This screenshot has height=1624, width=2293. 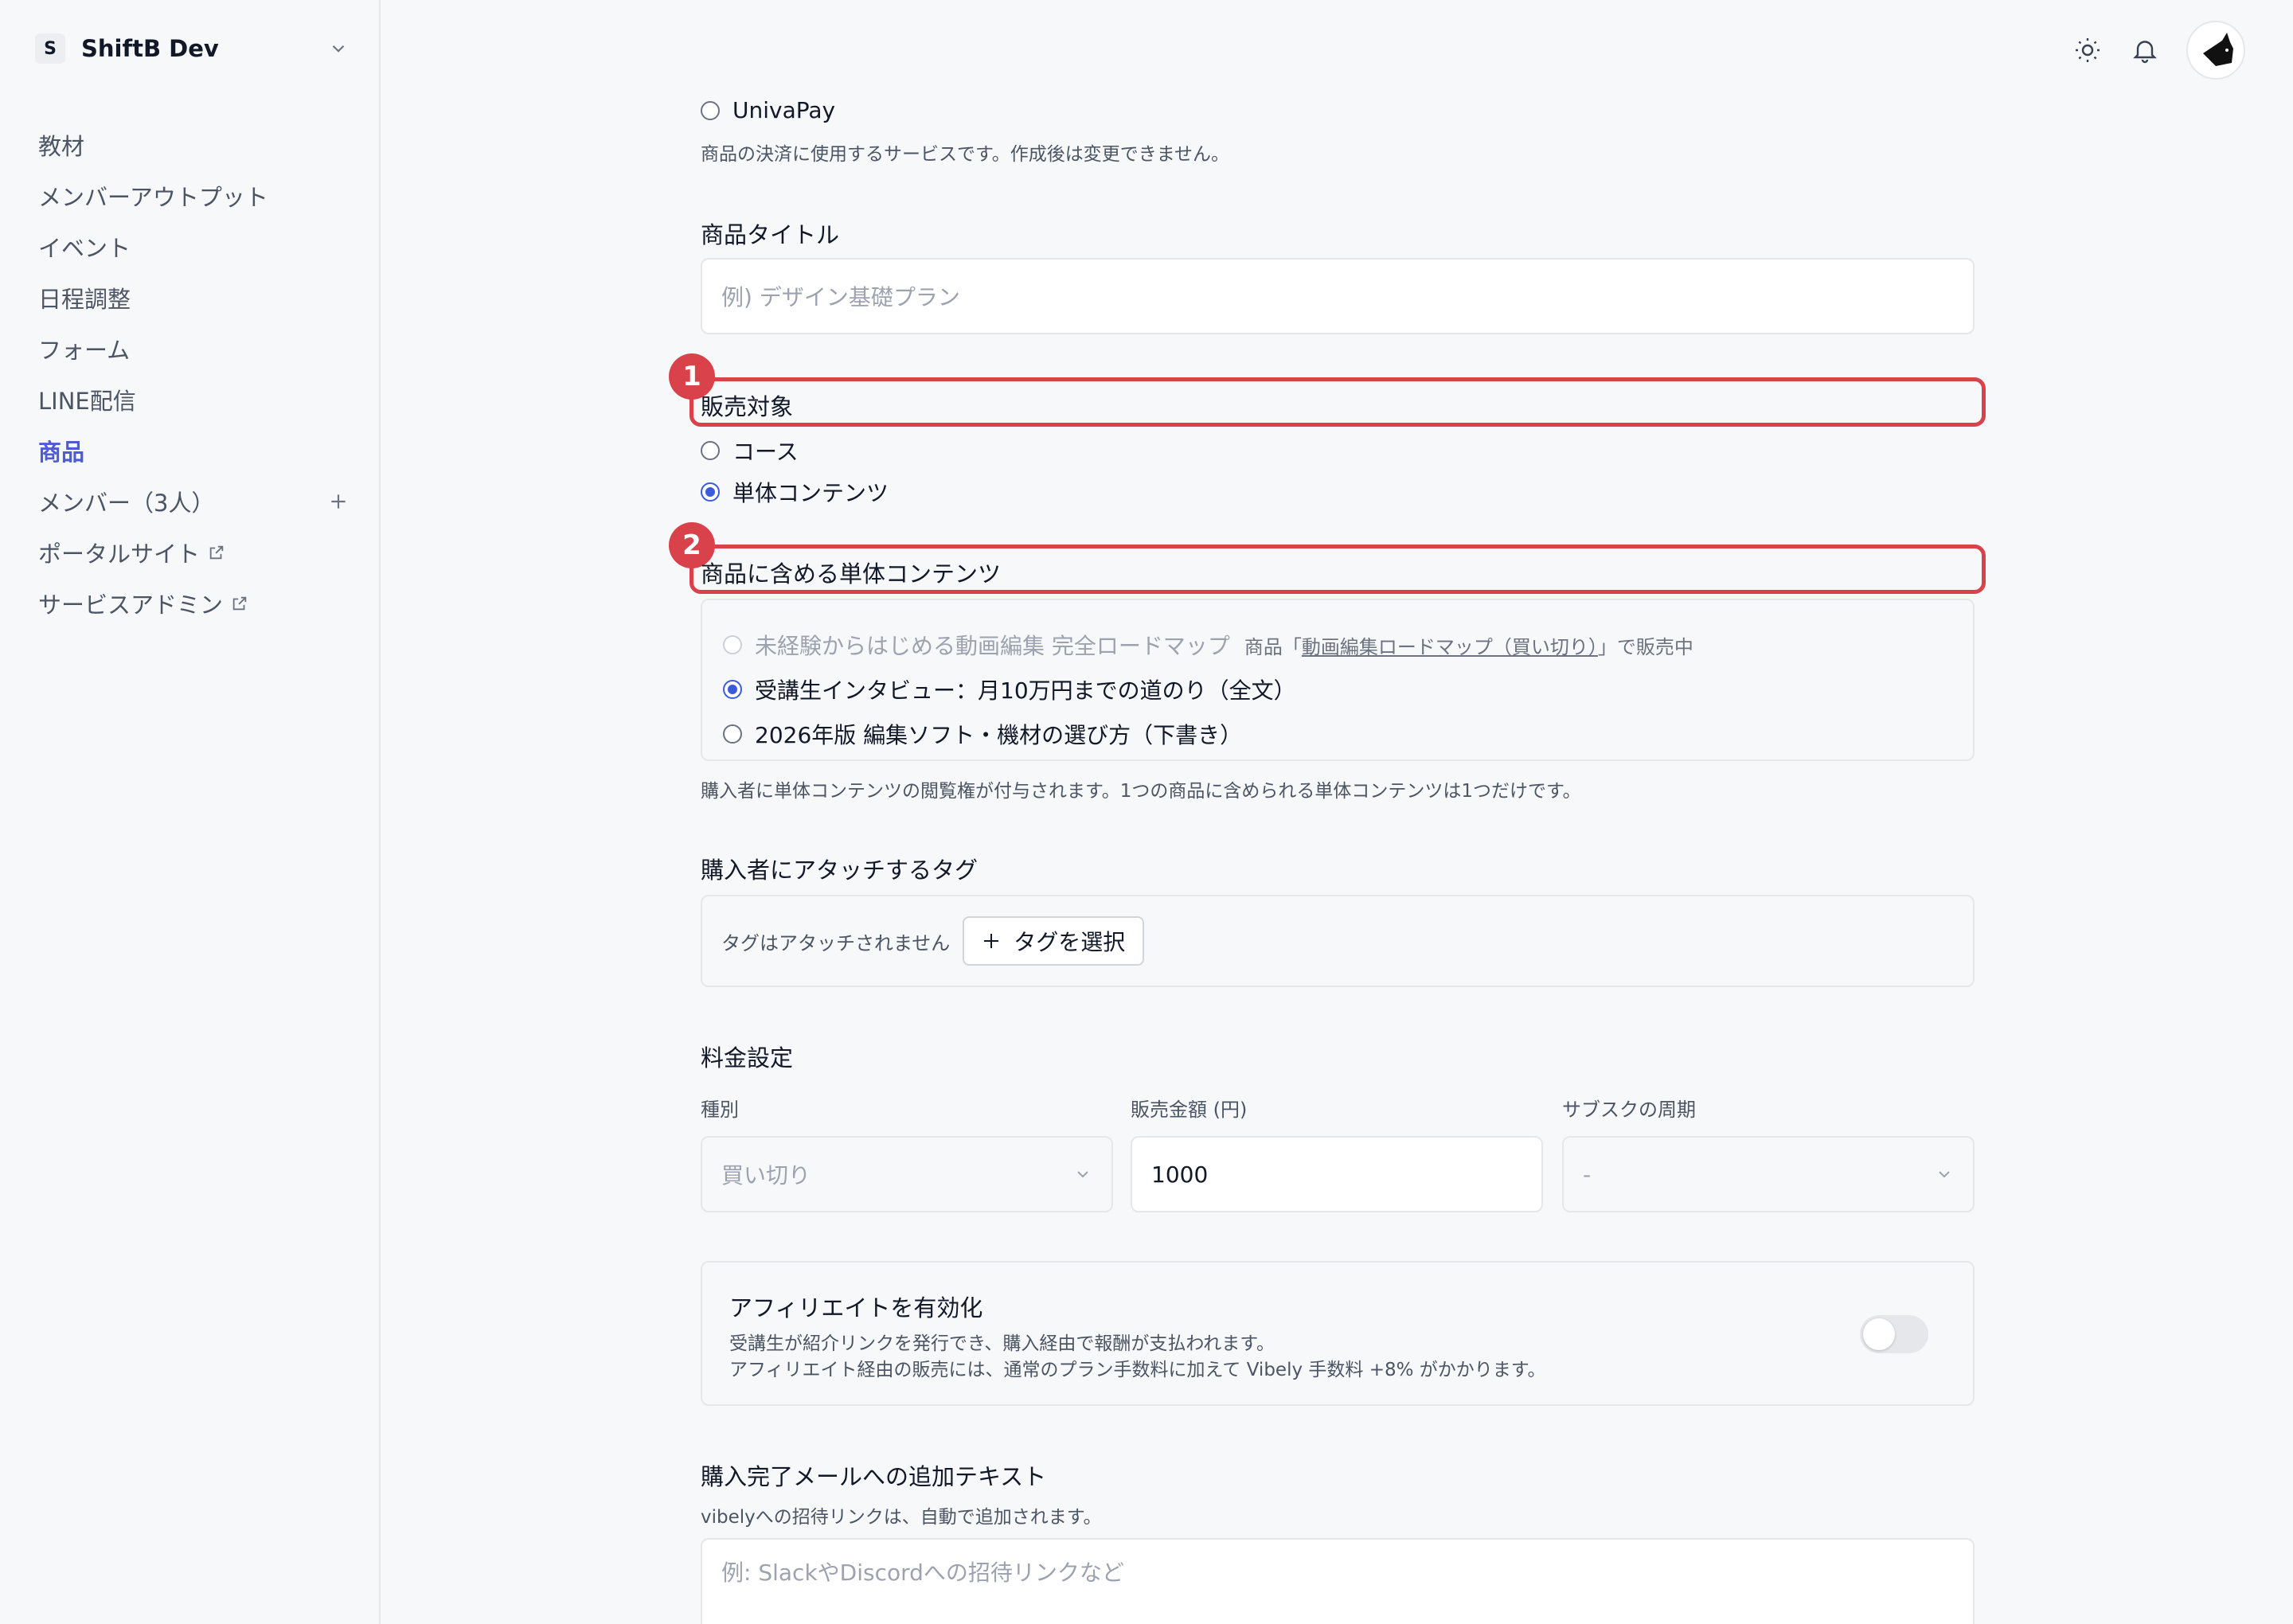 I want to click on sidebar-item-member-output: メンバーアウトプット, so click(x=193, y=195).